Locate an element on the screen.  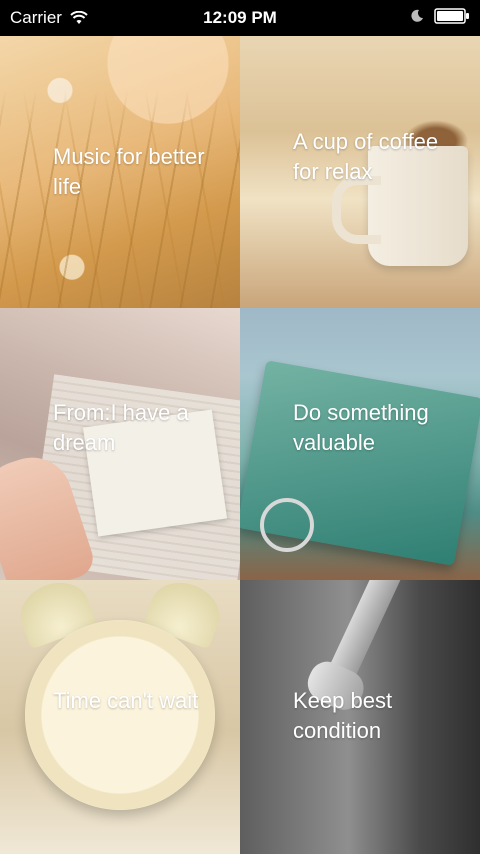
battery-icon is located at coordinates (452, 16).